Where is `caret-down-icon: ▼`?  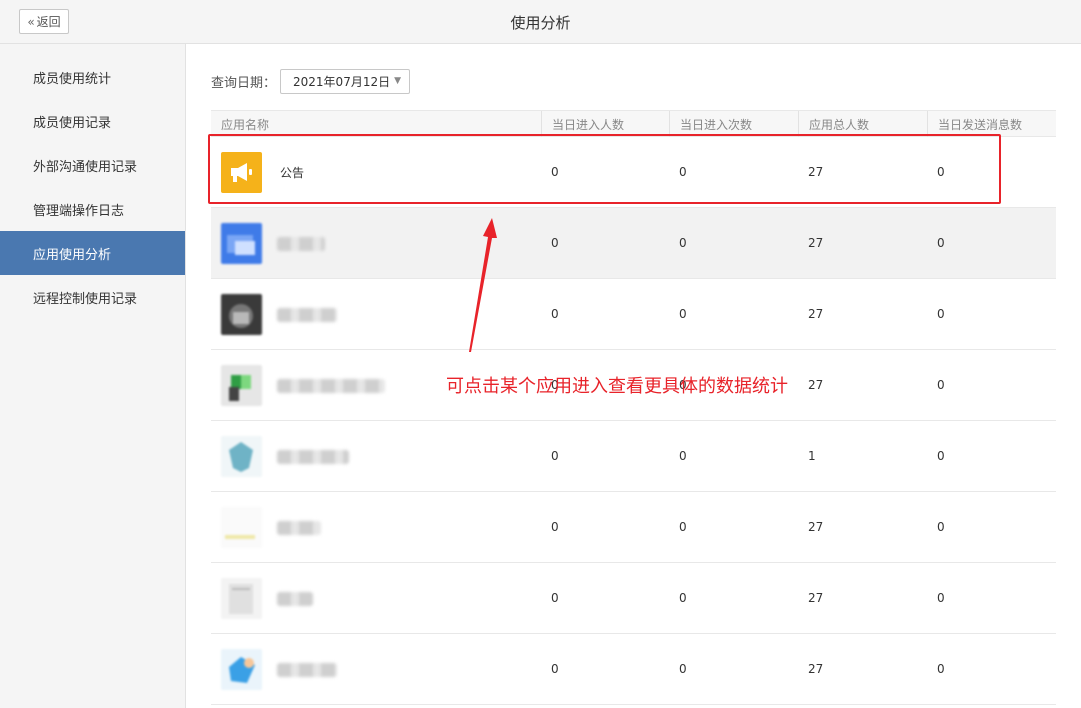 caret-down-icon: ▼ is located at coordinates (398, 81).